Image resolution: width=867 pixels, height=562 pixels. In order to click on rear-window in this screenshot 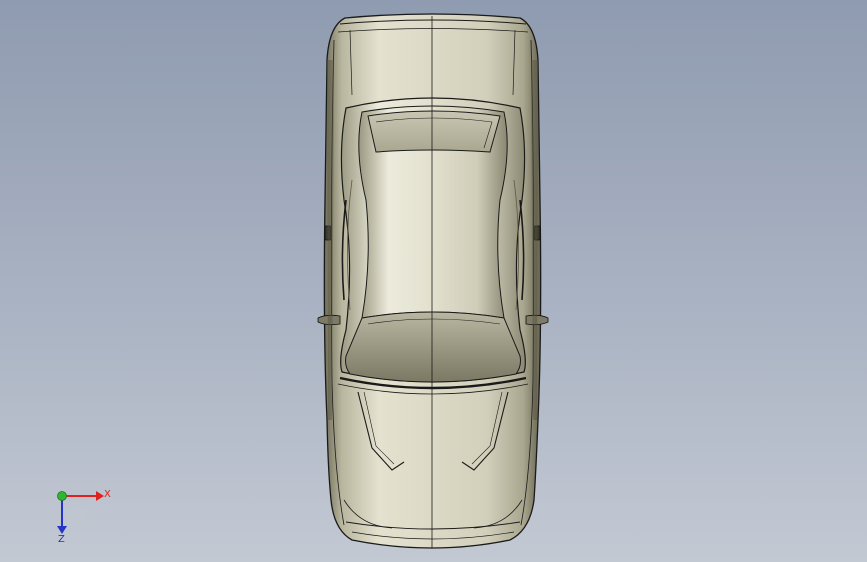, I will do `click(434, 131)`.